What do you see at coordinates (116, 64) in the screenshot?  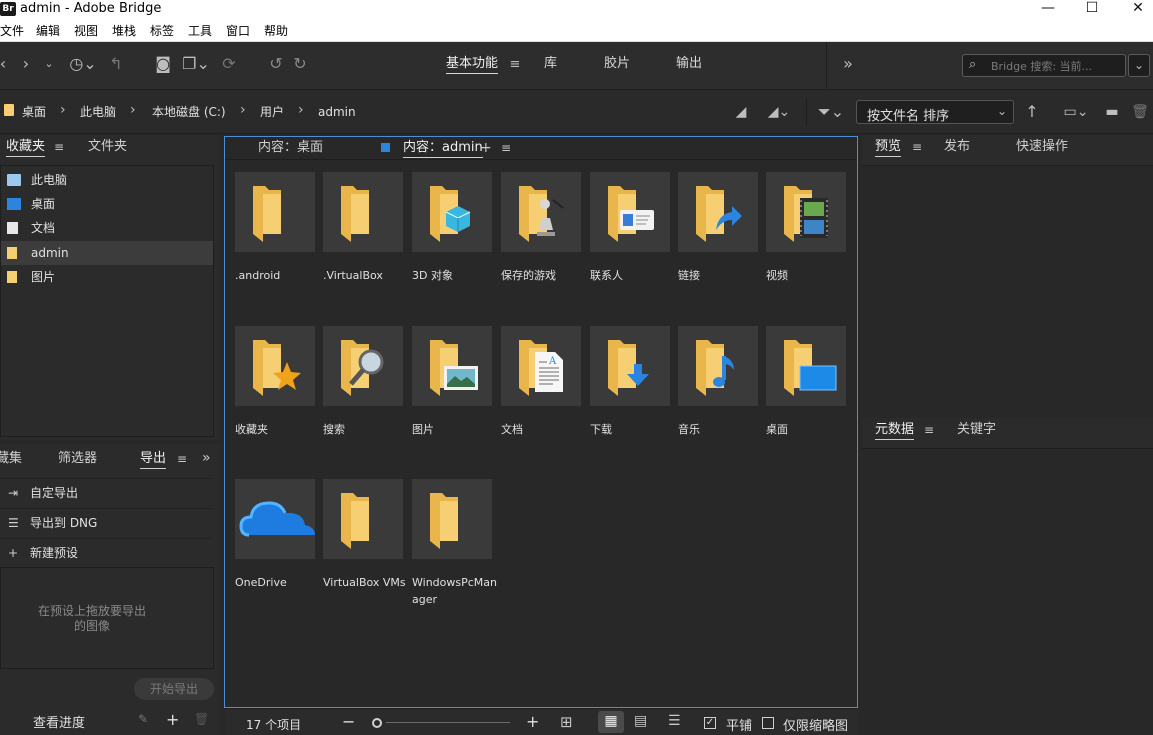 I see `return-icon: ↰` at bounding box center [116, 64].